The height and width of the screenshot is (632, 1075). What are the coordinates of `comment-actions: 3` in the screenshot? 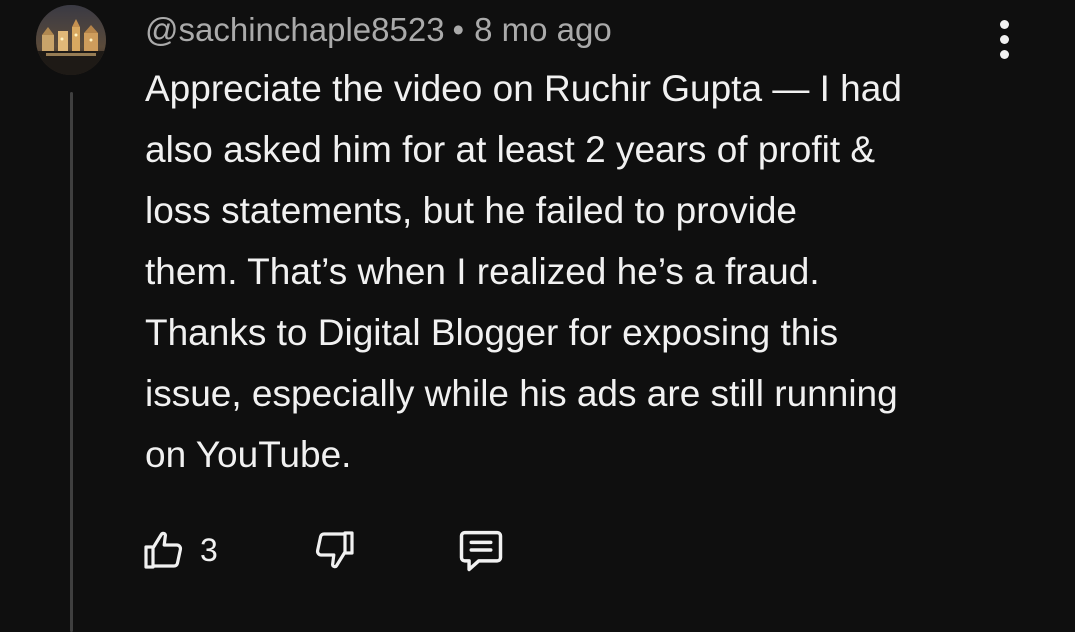 It's located at (350, 550).